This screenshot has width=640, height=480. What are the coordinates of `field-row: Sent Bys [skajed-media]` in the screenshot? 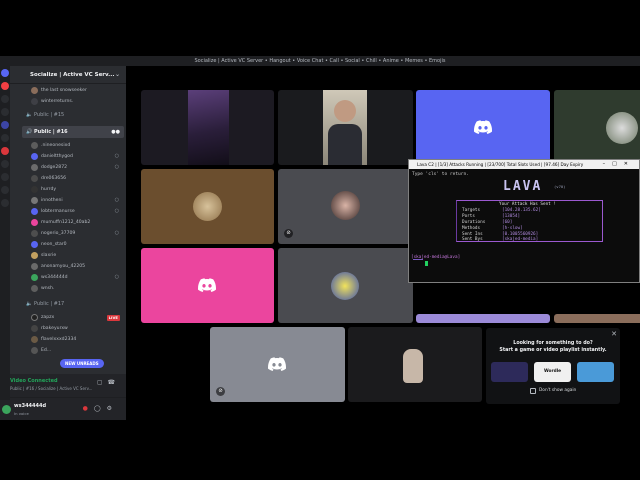 It's located at (500, 239).